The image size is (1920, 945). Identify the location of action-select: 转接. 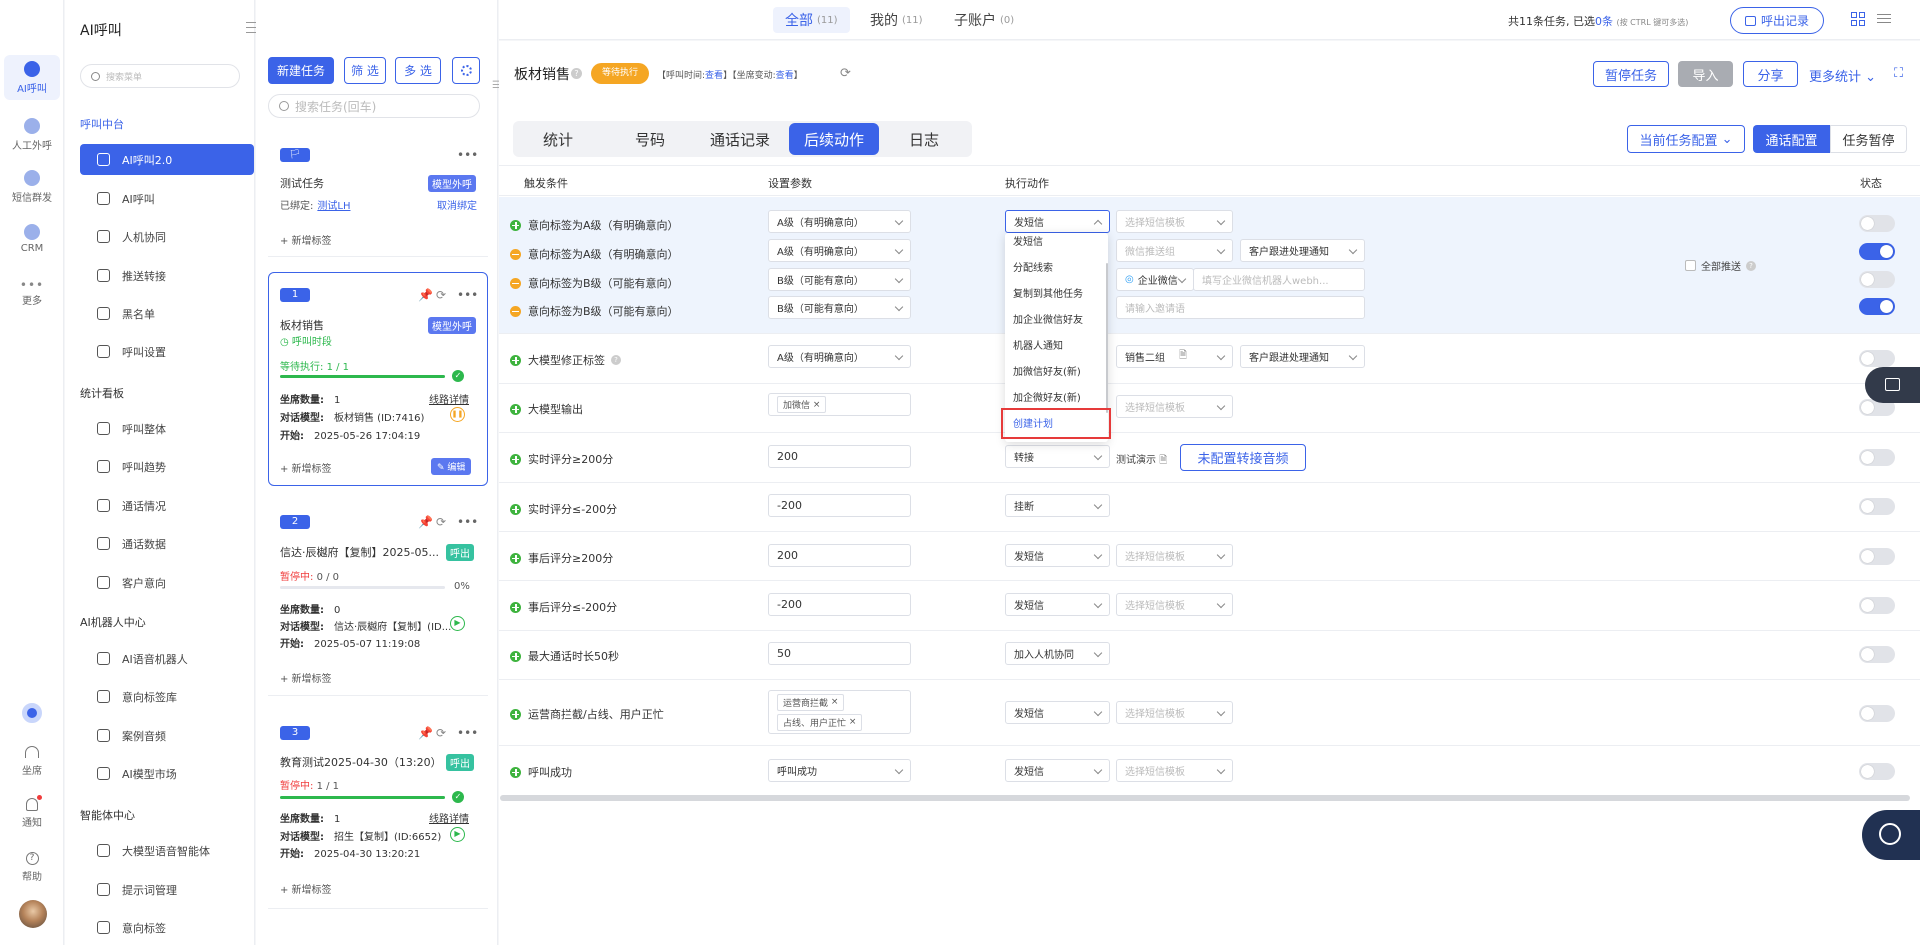
(1057, 456).